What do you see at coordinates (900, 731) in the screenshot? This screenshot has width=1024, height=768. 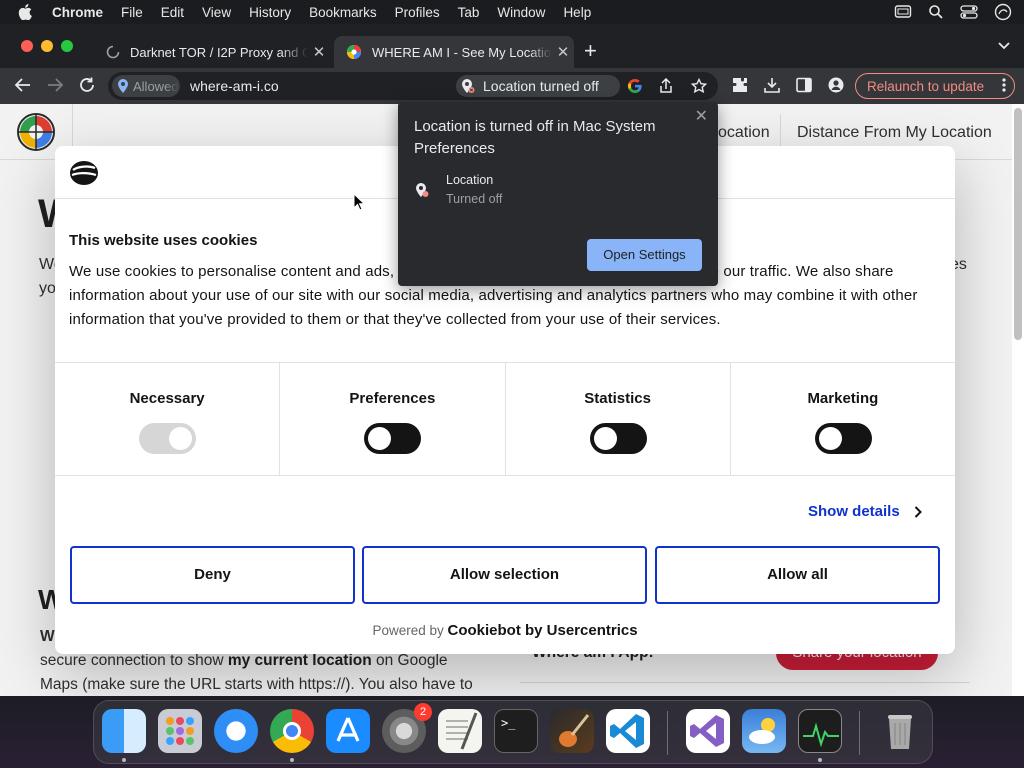 I see `trash-icon` at bounding box center [900, 731].